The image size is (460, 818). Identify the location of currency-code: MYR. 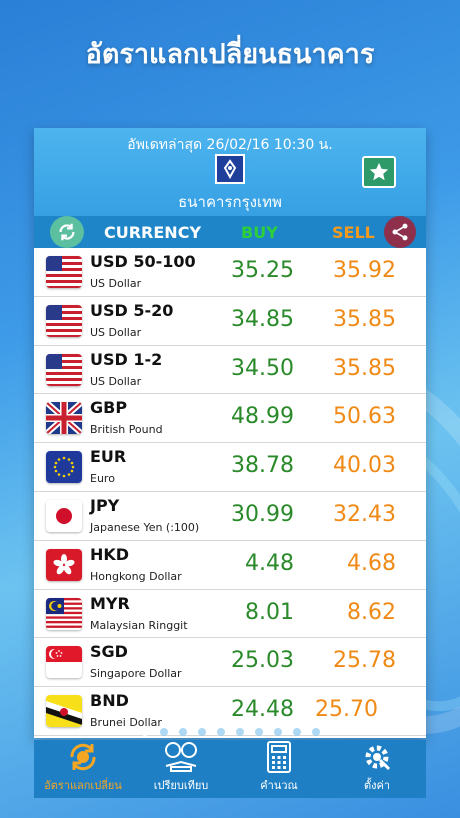
(110, 603).